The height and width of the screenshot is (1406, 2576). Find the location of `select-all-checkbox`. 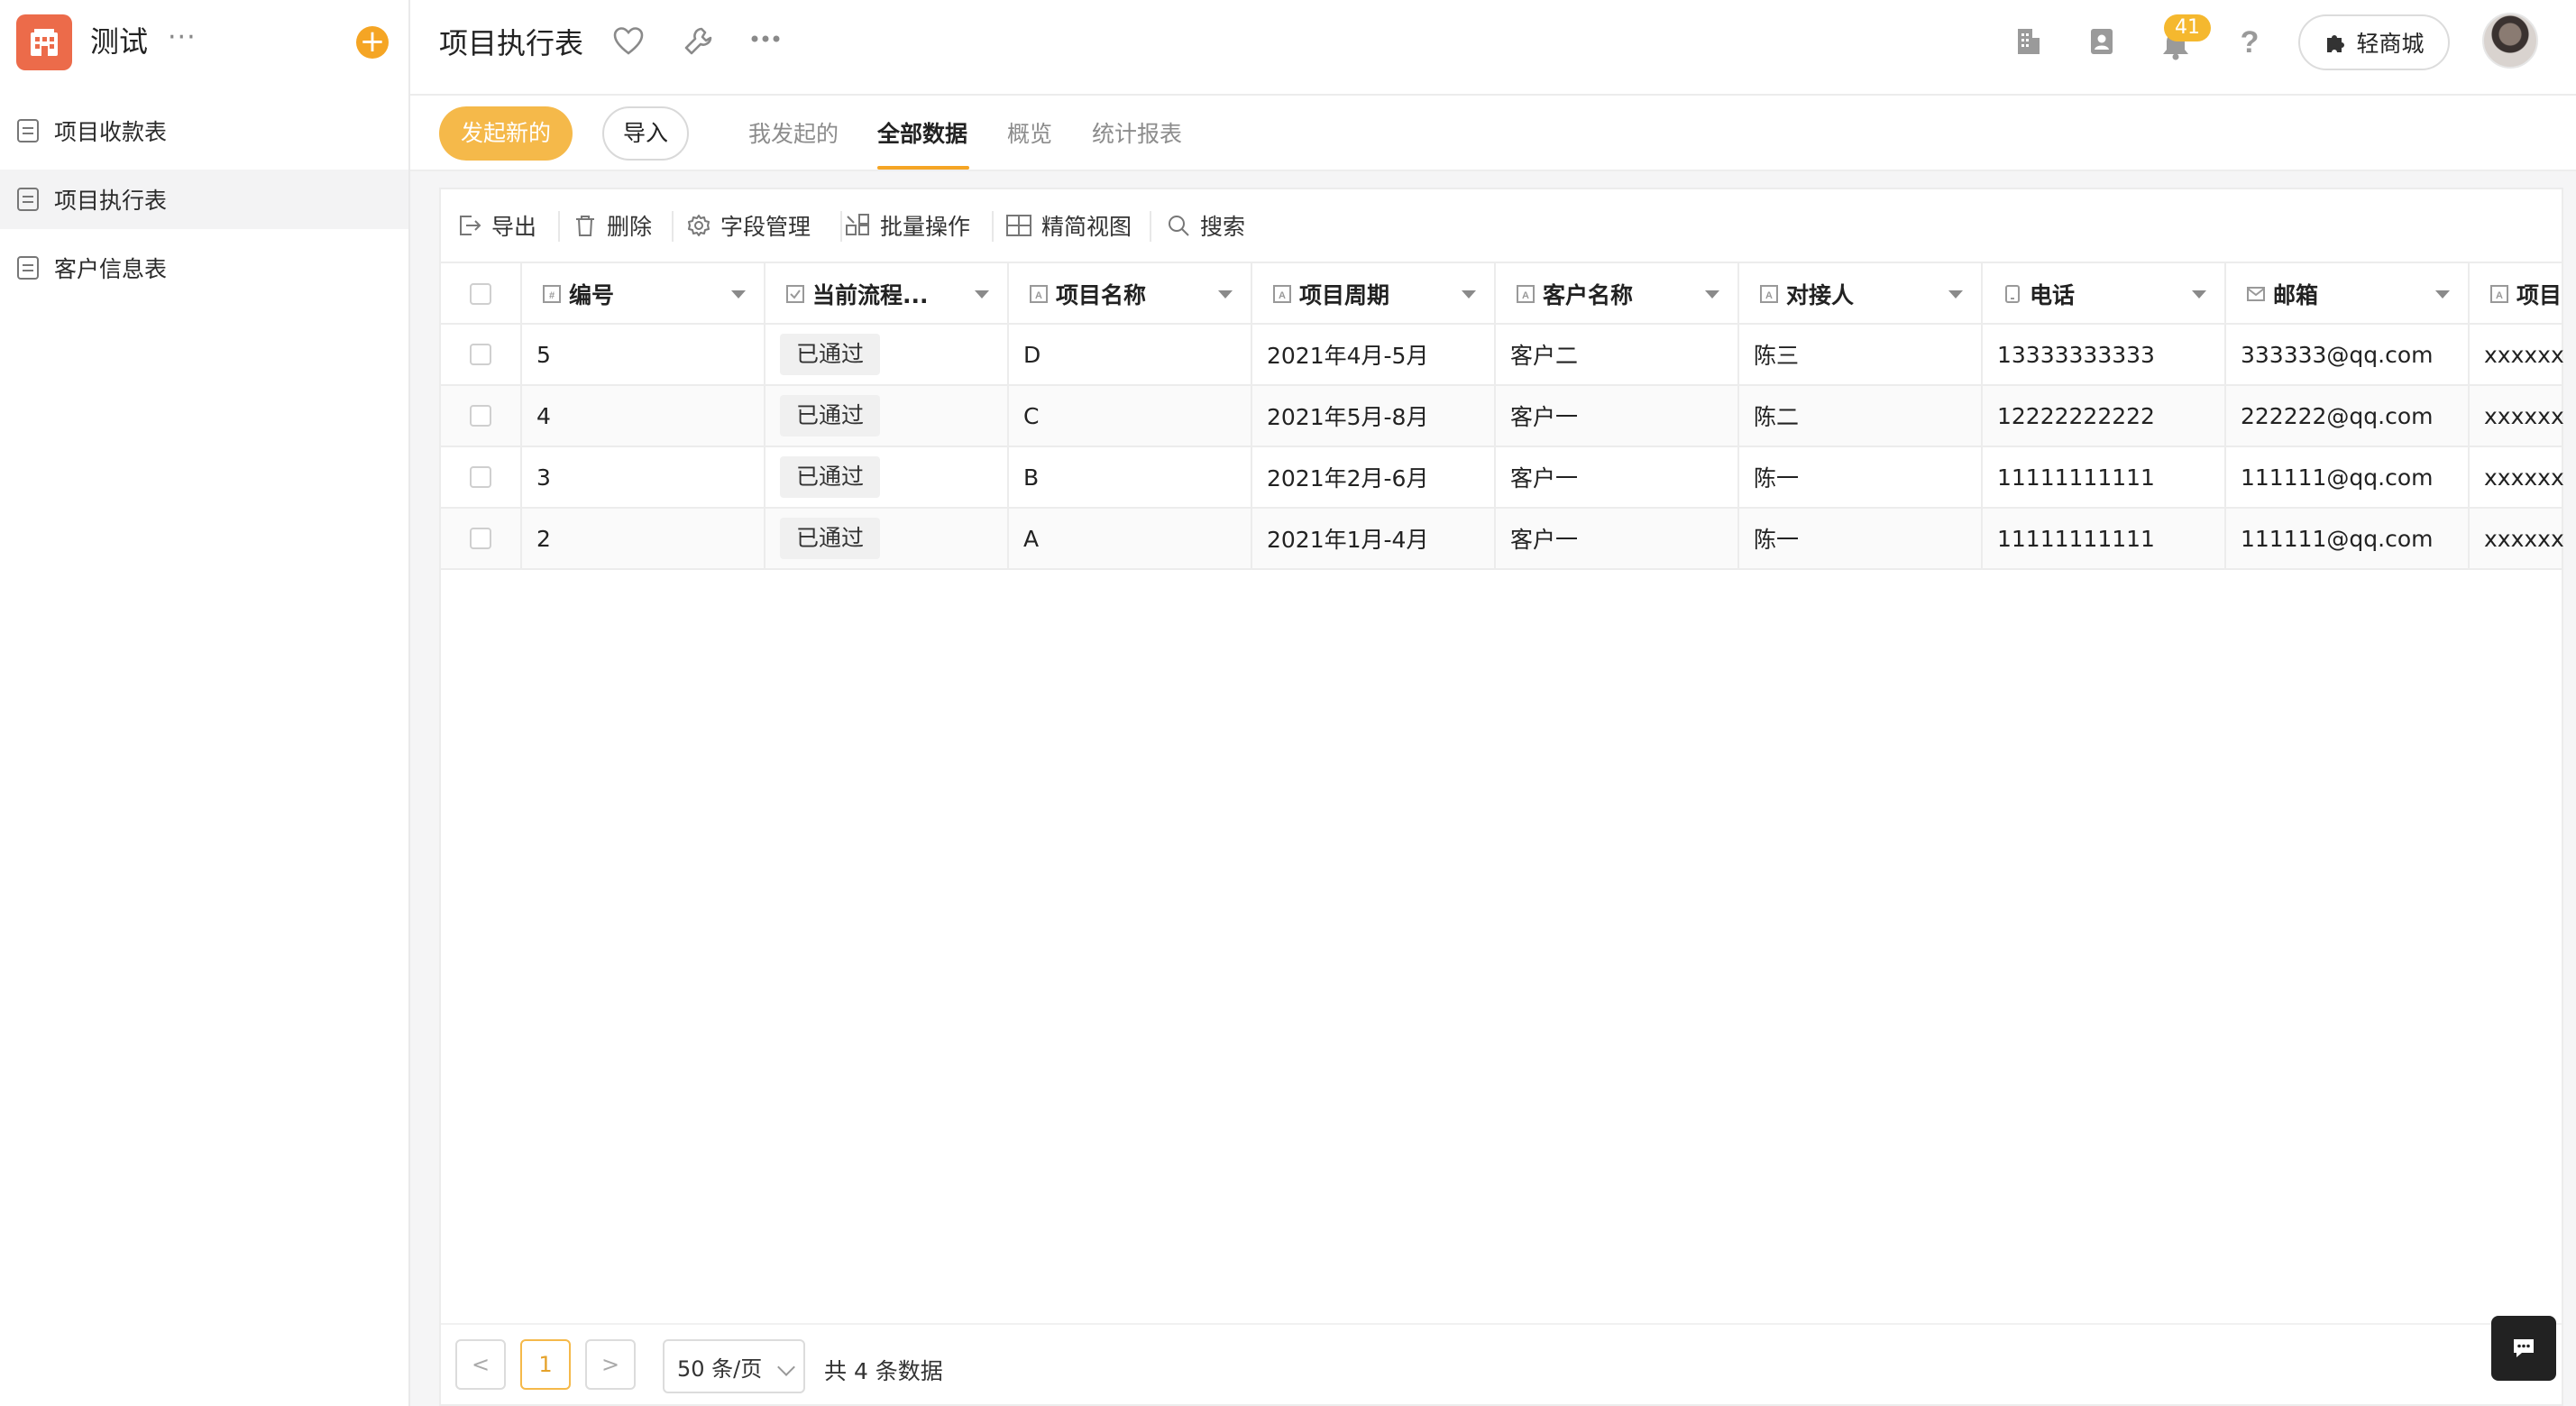

select-all-checkbox is located at coordinates (480, 294).